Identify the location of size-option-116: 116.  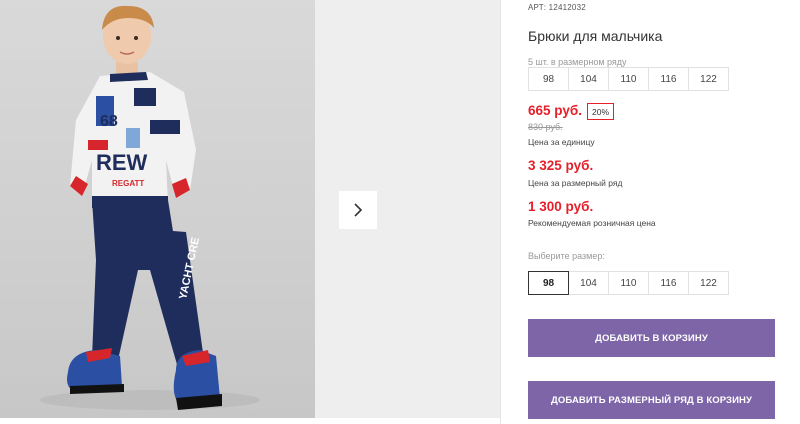
(668, 283).